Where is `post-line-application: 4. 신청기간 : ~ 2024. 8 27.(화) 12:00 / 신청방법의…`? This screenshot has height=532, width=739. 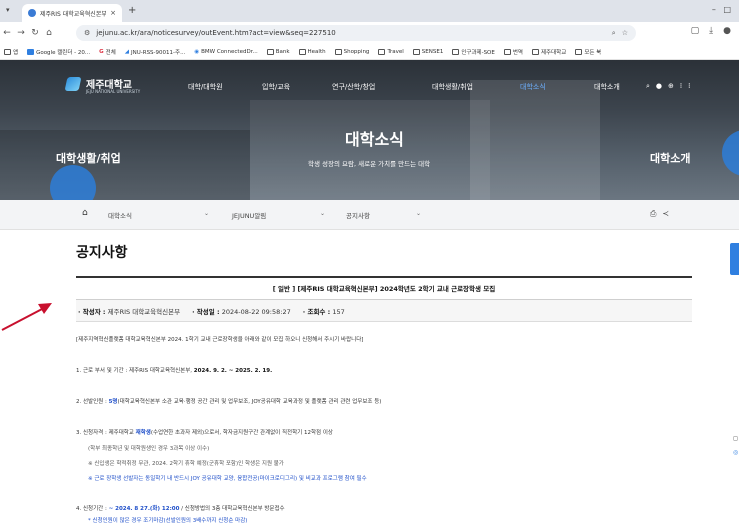
post-line-application: 4. 신청기간 : ~ 2024. 8 27.(화) 12:00 / 신청방법의… is located at coordinates (180, 509).